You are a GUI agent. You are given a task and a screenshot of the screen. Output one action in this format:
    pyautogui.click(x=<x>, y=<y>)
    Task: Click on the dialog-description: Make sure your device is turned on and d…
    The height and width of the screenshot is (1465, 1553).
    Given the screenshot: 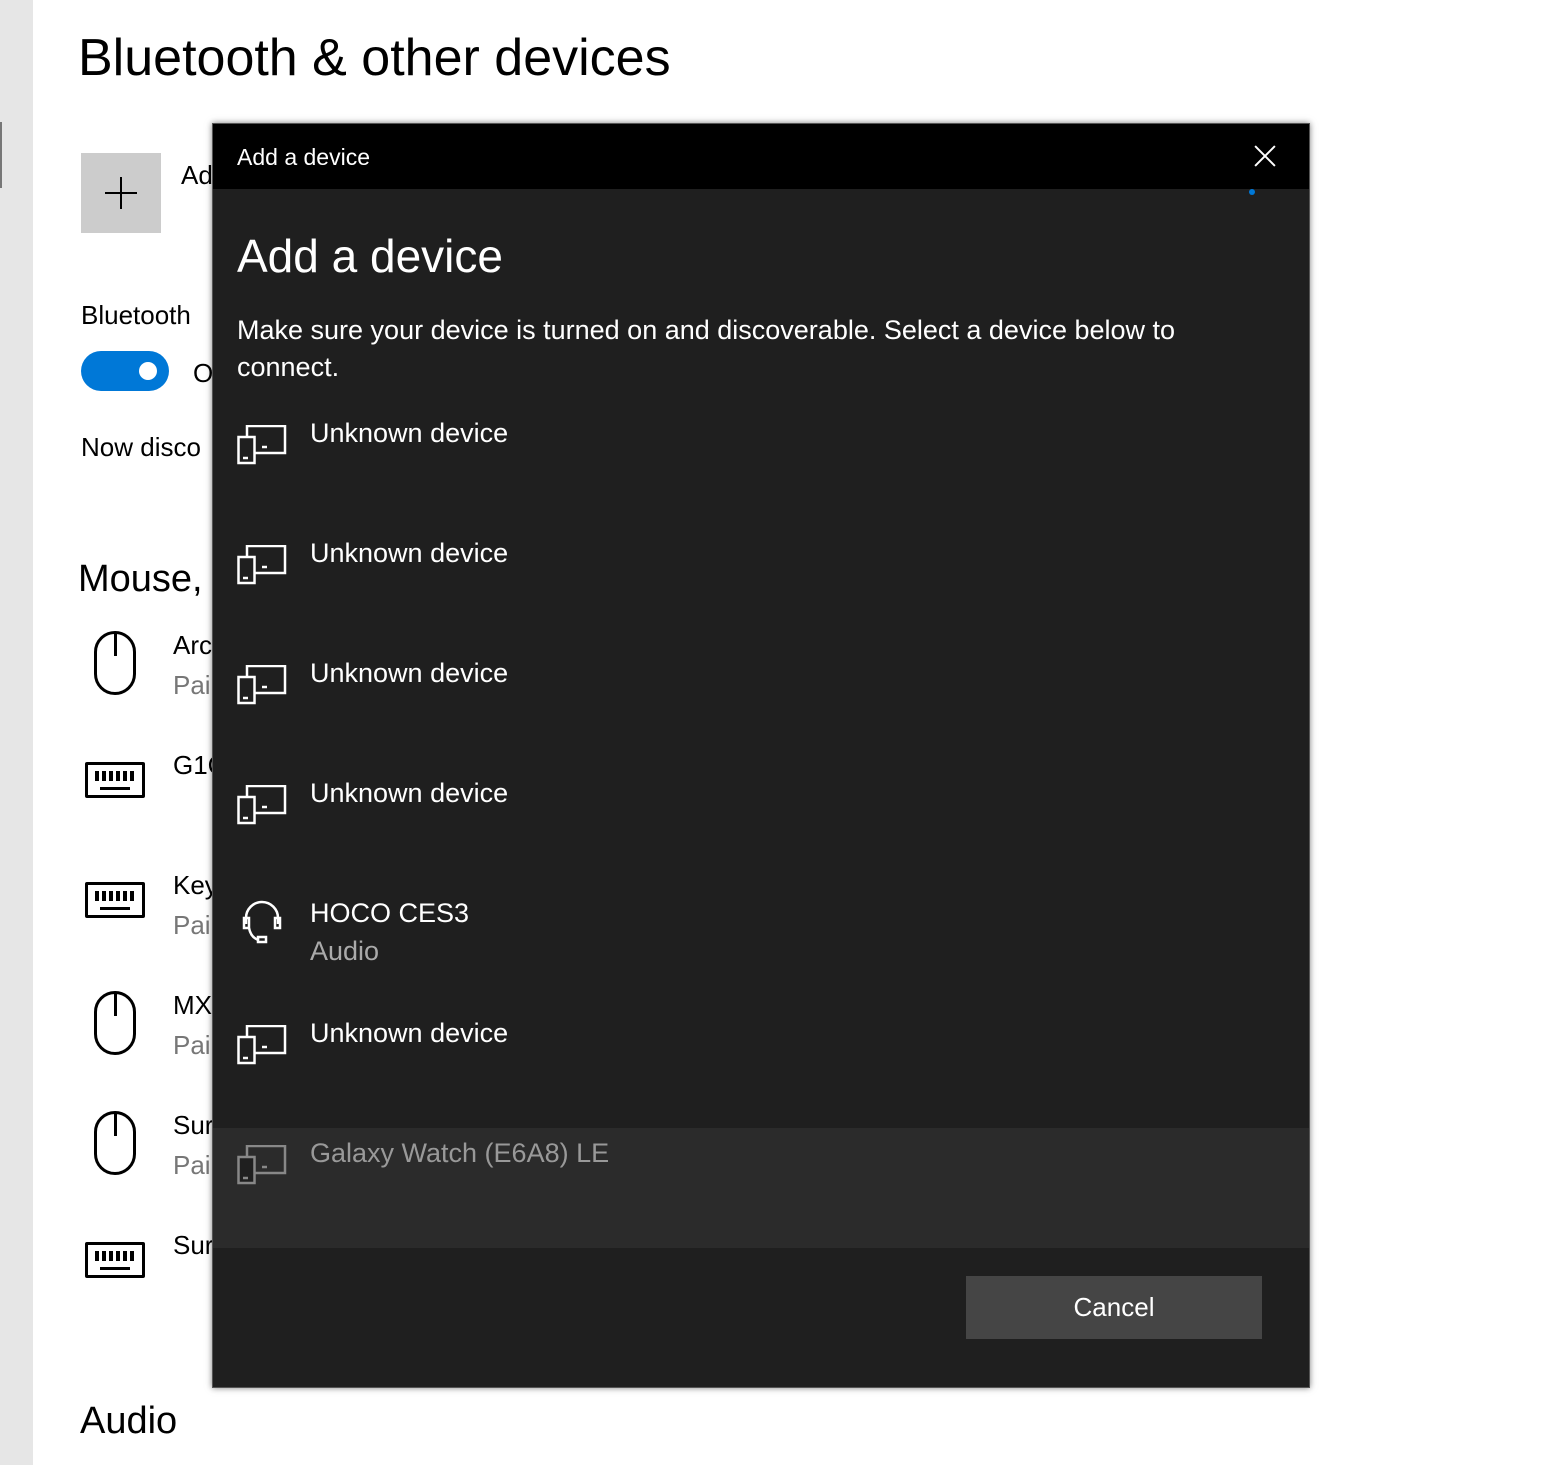 What is the action you would take?
    pyautogui.click(x=706, y=348)
    